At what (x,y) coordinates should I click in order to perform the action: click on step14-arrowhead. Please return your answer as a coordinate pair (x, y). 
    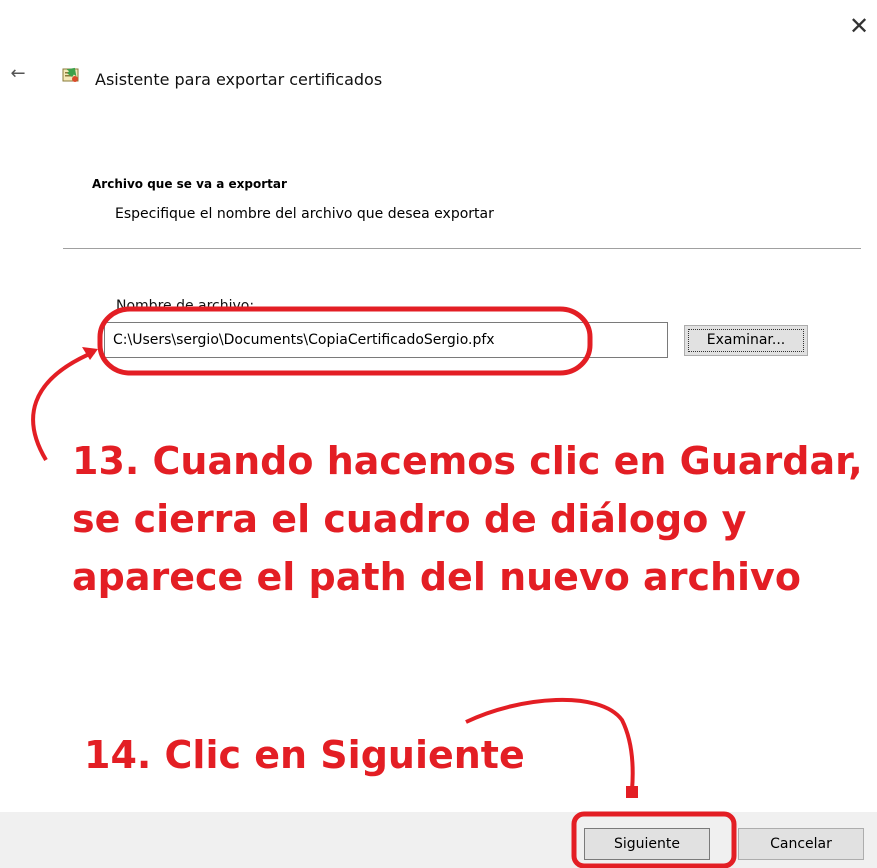
    Looking at the image, I should click on (632, 792).